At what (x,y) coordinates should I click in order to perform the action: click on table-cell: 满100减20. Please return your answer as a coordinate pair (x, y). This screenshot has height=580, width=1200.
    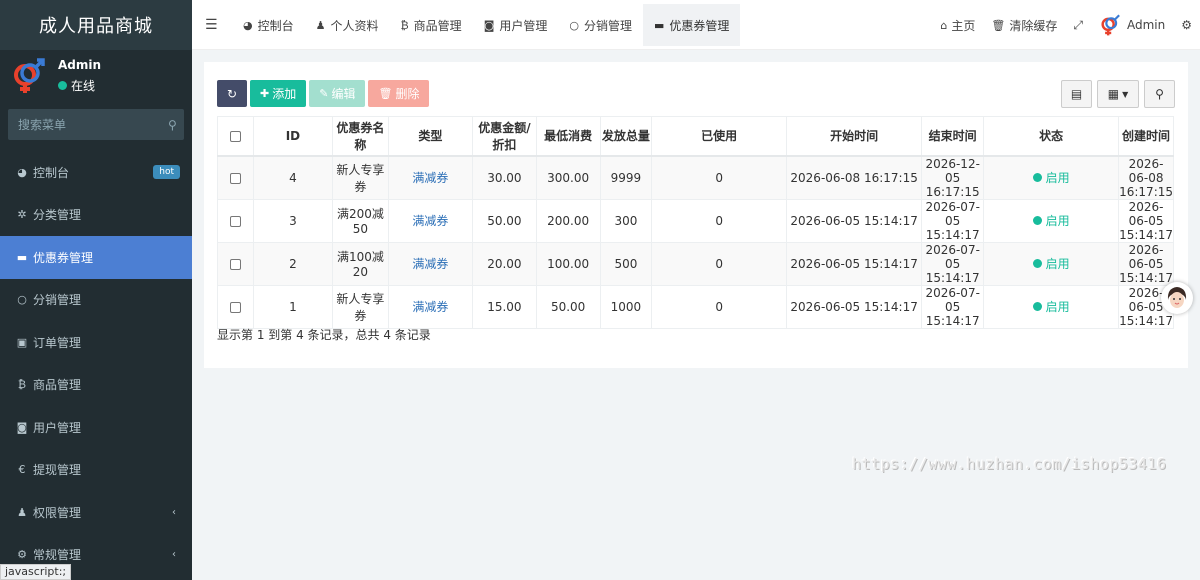
    Looking at the image, I should click on (360, 263).